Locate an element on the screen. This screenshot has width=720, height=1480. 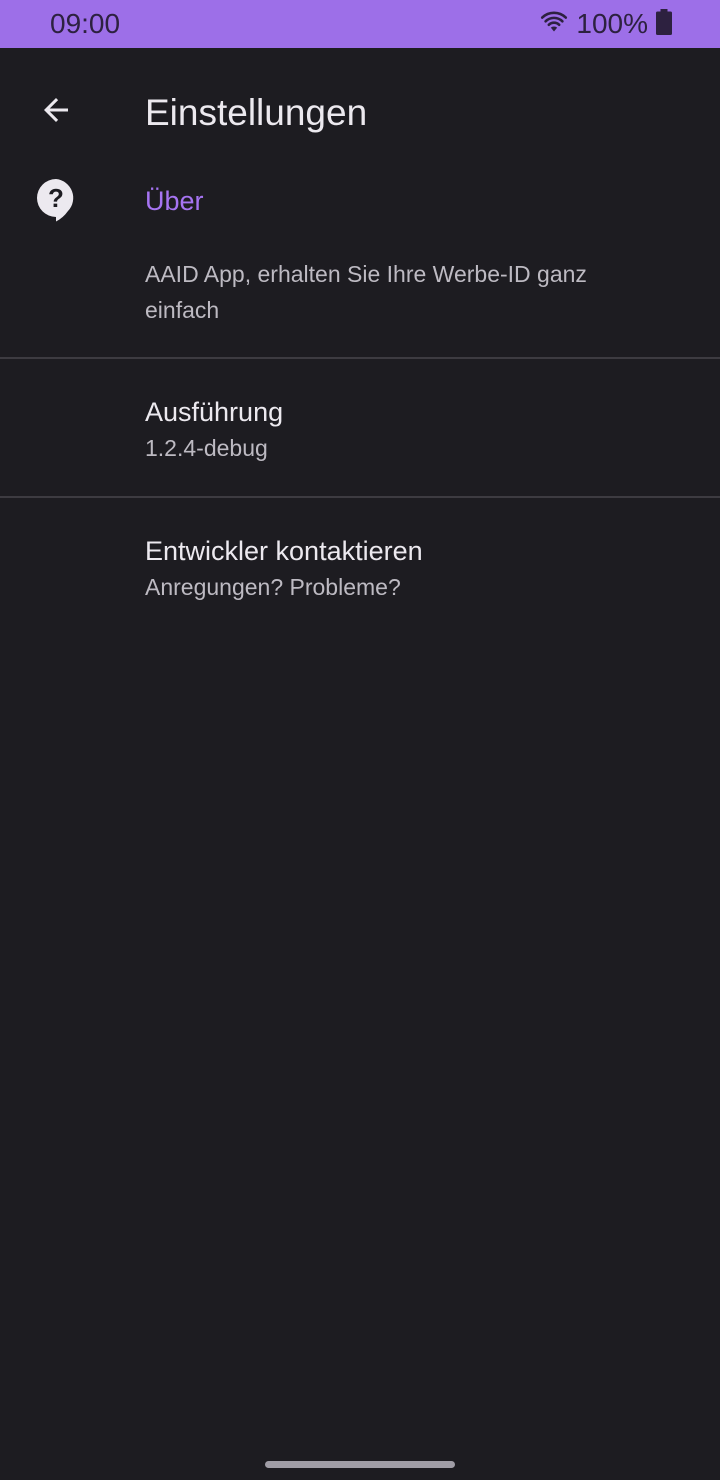
contact-developer-title: Entwickler kontaktieren is located at coordinates (284, 551).